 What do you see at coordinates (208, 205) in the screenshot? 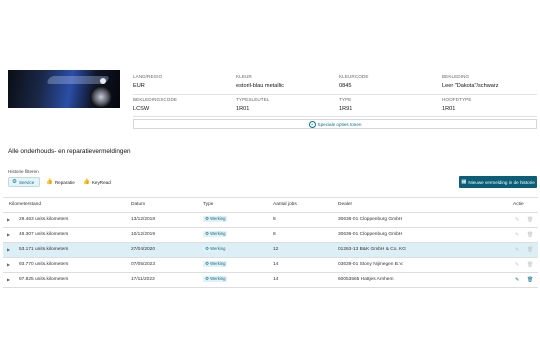
I see `header-type: Type` at bounding box center [208, 205].